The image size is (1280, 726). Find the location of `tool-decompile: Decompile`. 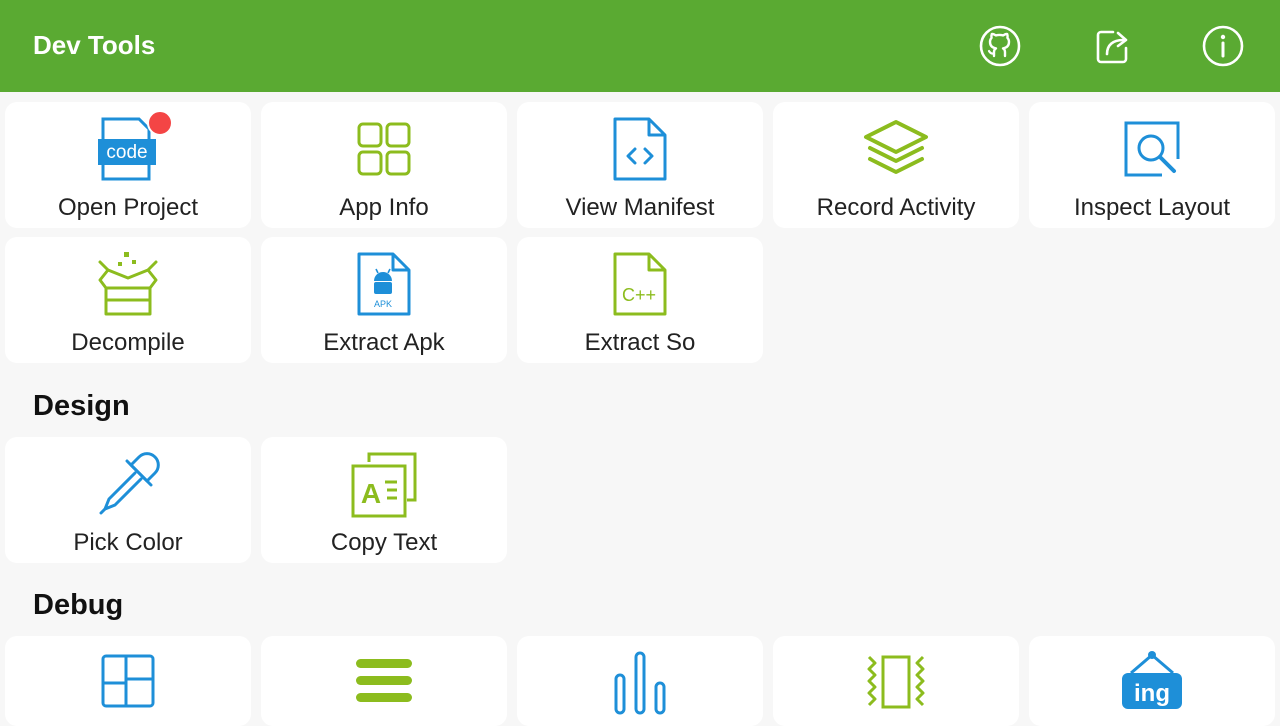

tool-decompile: Decompile is located at coordinates (128, 300).